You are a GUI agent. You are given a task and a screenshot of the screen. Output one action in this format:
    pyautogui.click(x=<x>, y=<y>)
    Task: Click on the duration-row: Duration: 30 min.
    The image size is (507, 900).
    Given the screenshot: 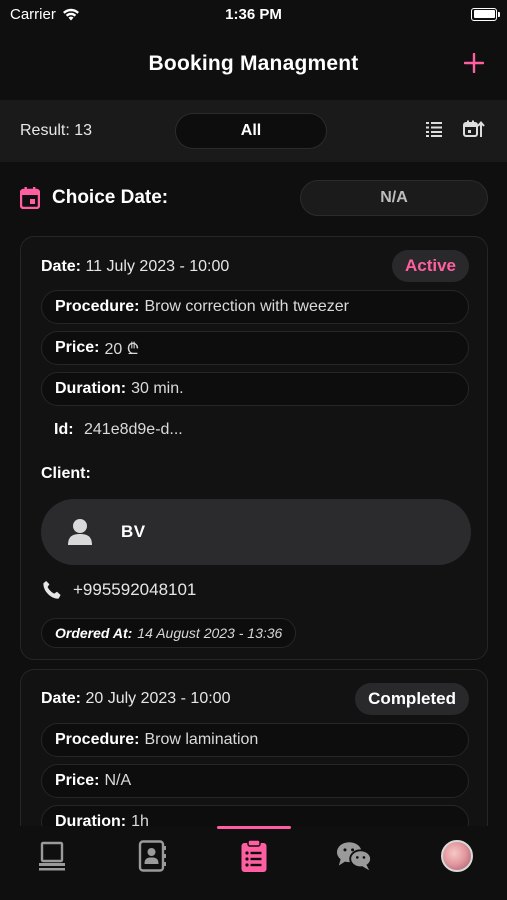 What is the action you would take?
    pyautogui.click(x=255, y=389)
    